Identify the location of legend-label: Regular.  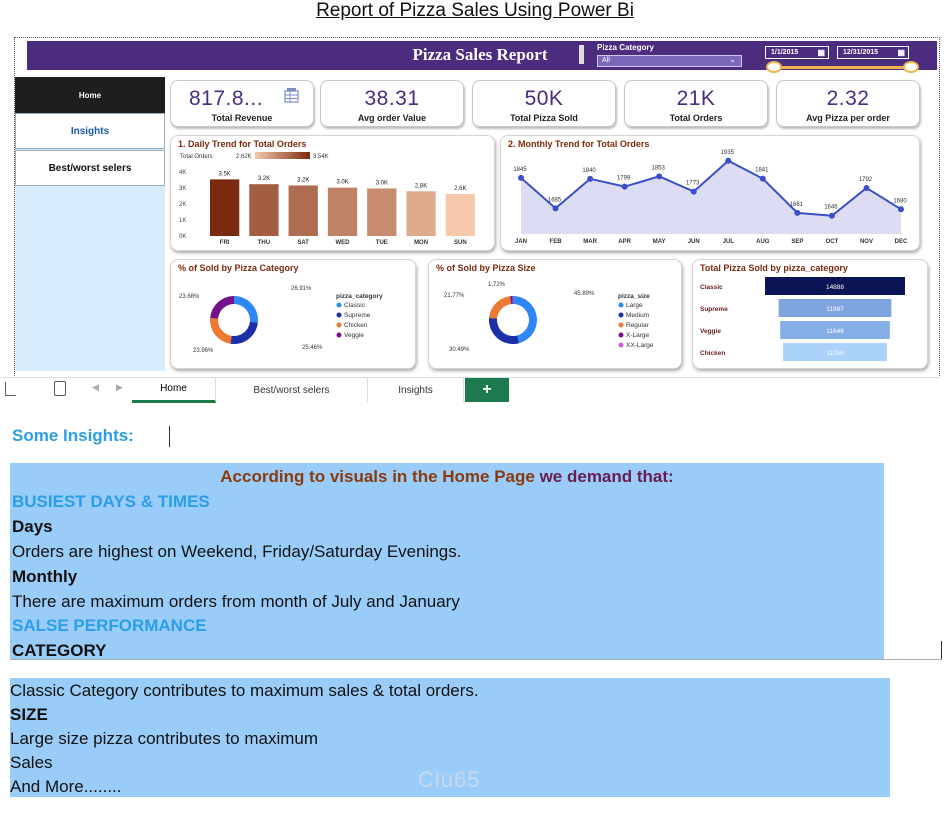
(638, 325).